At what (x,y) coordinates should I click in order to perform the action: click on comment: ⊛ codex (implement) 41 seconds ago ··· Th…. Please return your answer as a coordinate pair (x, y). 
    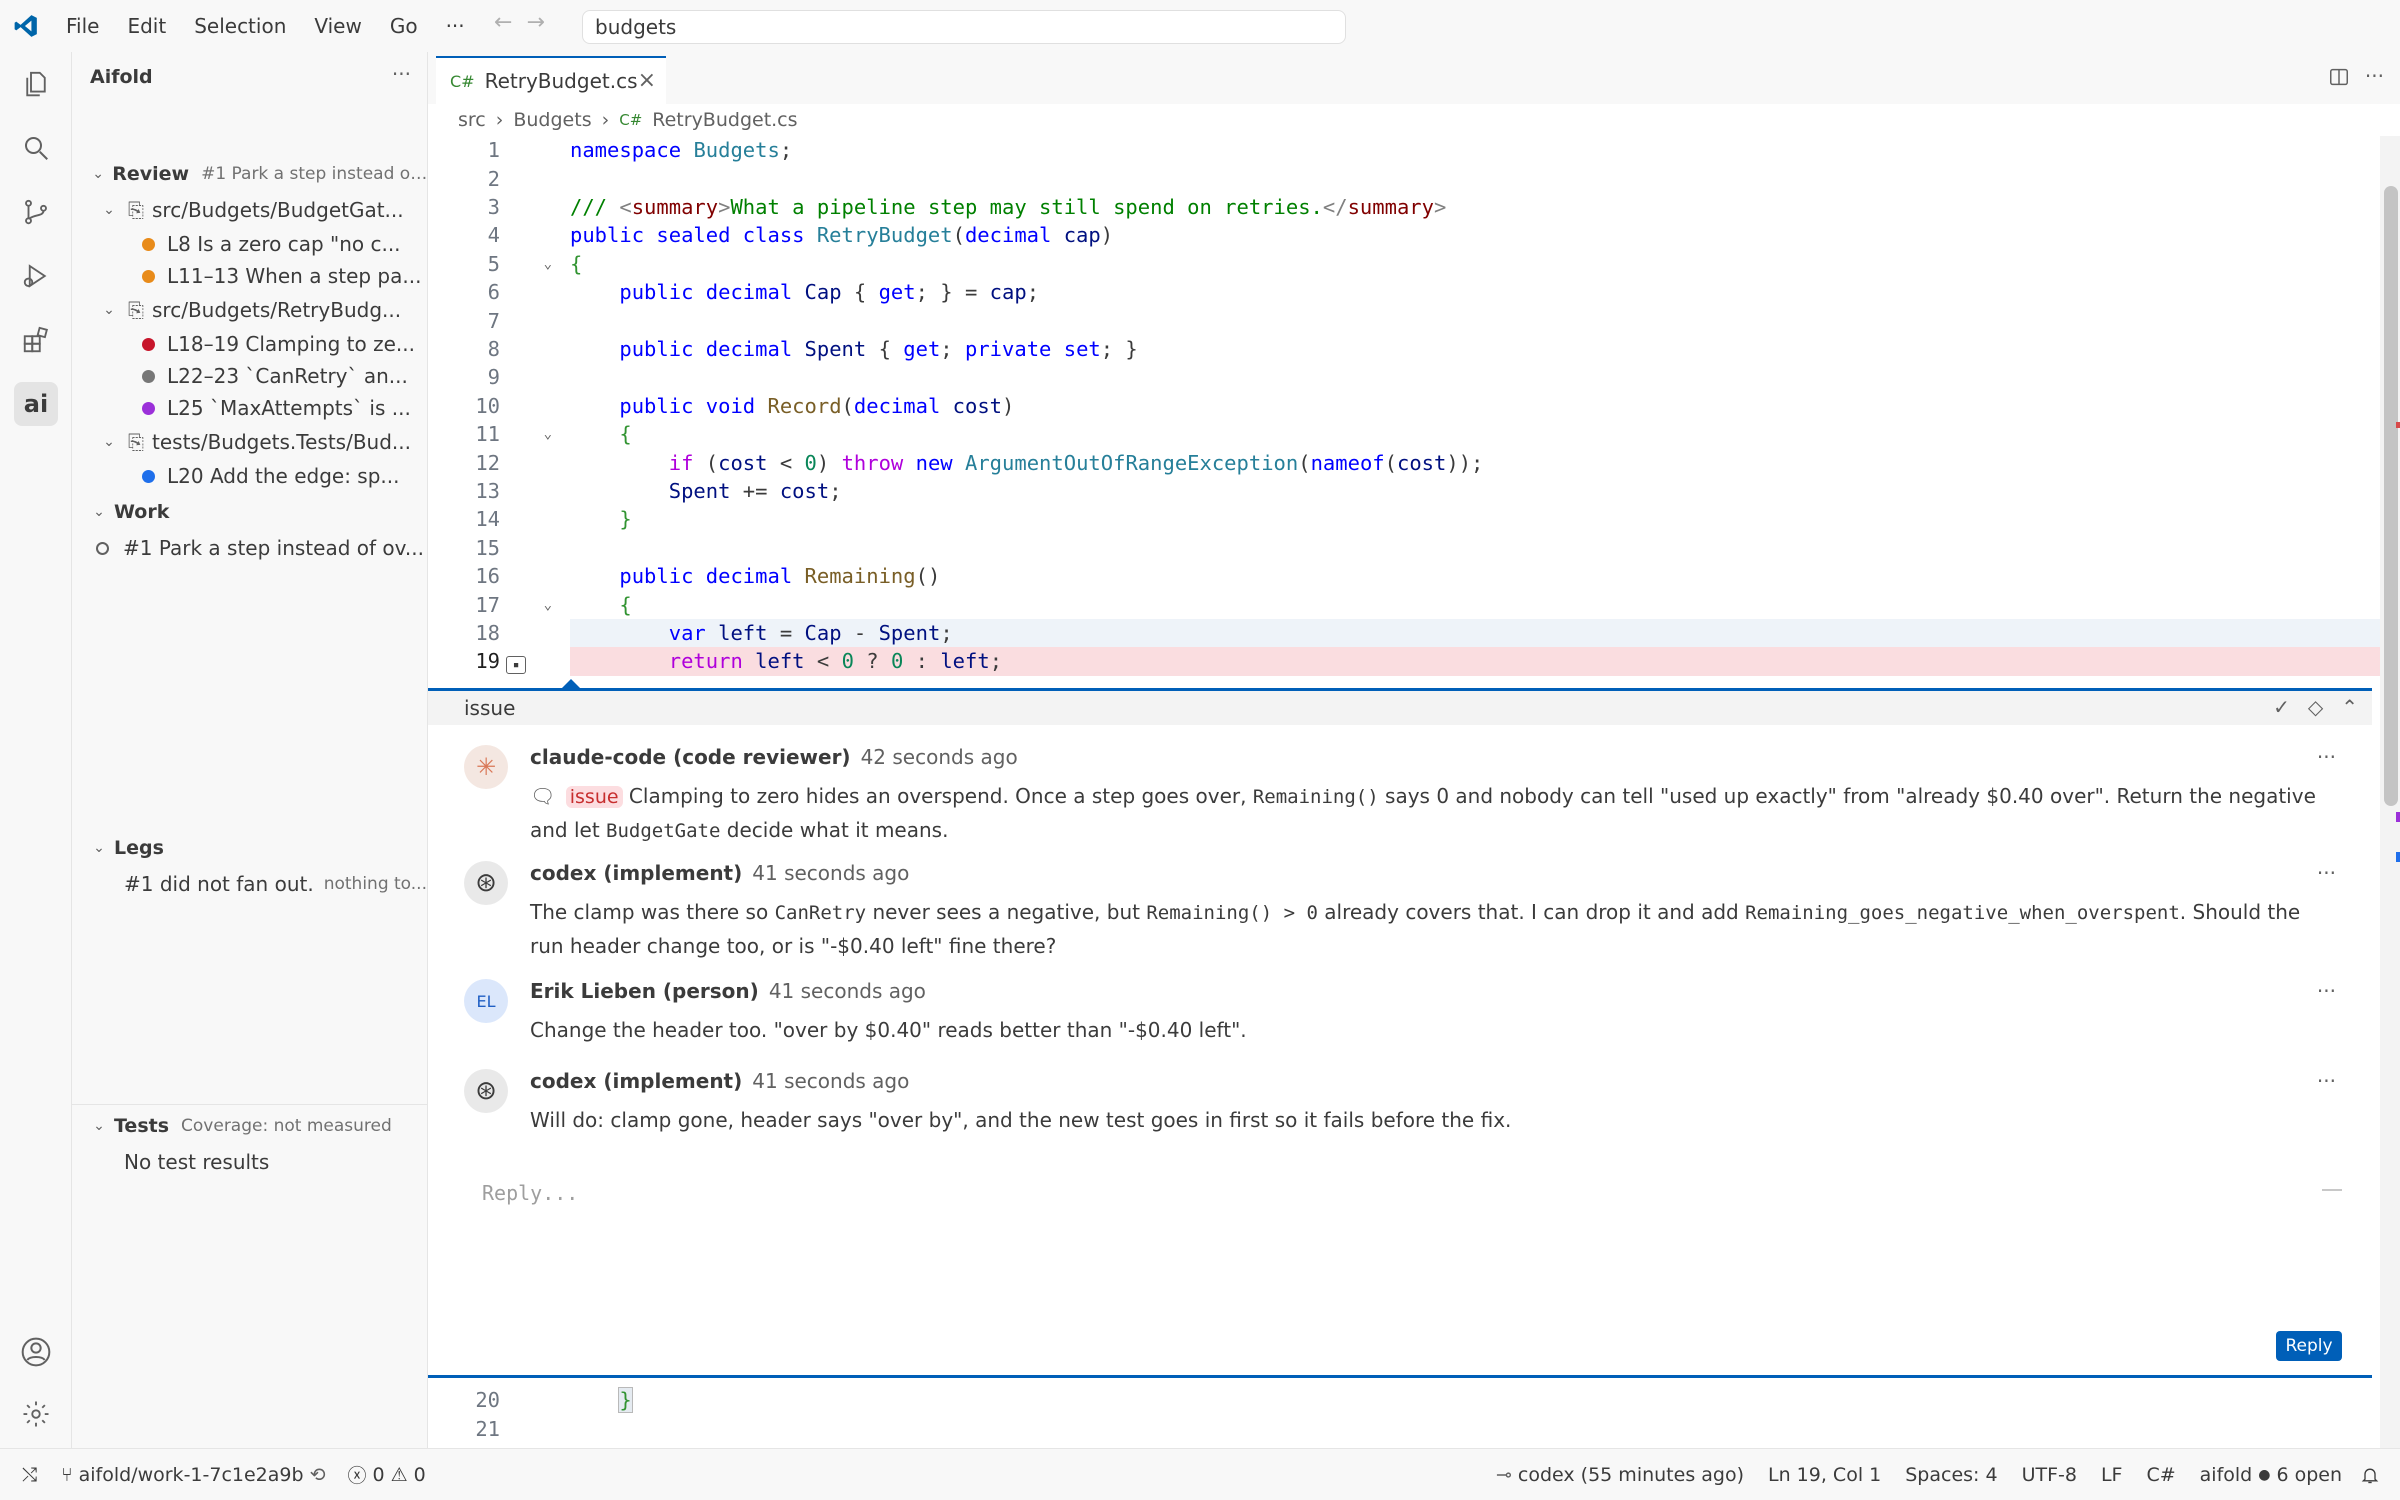
    Looking at the image, I should click on (1404, 916).